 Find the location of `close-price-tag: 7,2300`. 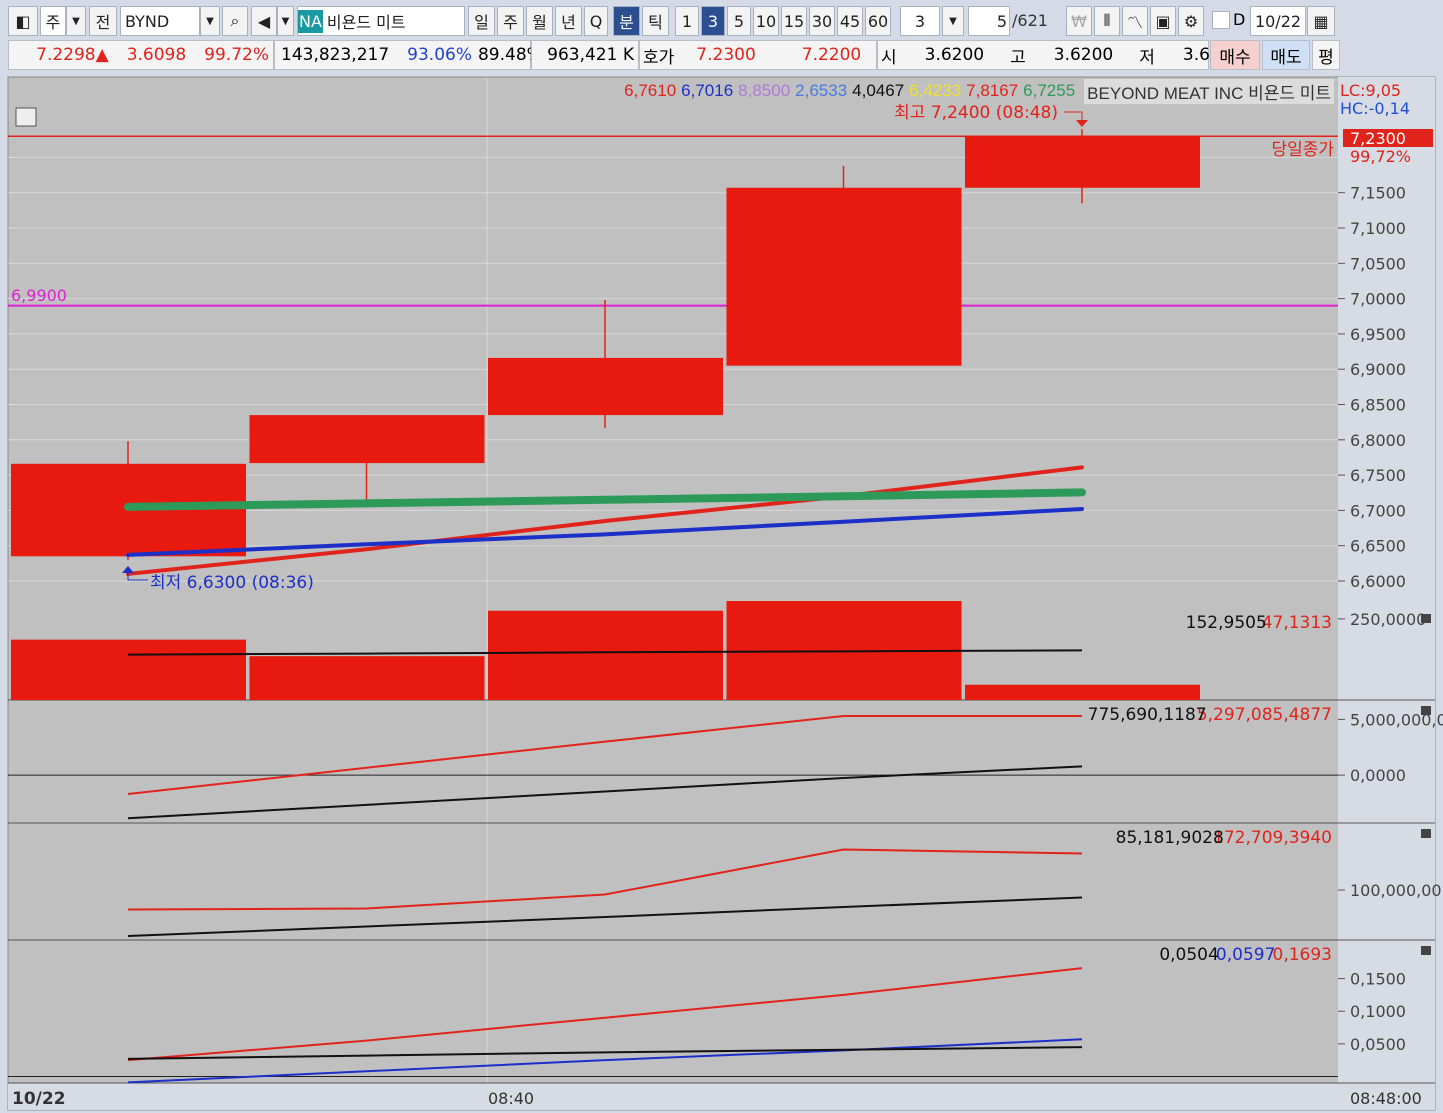

close-price-tag: 7,2300 is located at coordinates (1378, 138).